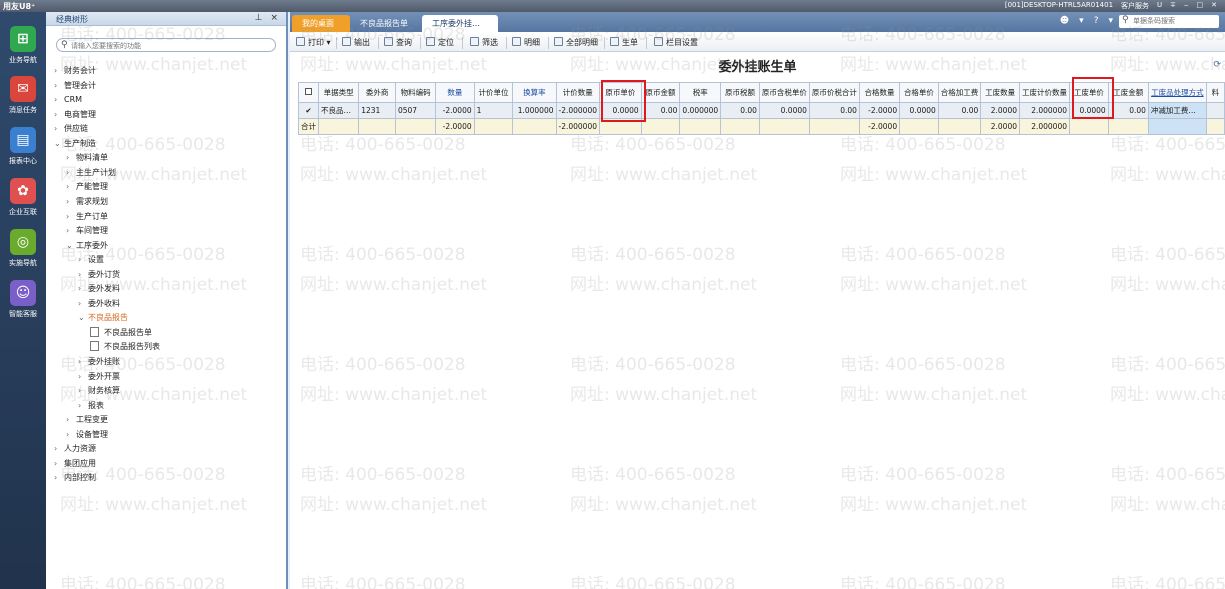 The image size is (1225, 589). What do you see at coordinates (75, 464) in the screenshot?
I see `tree-node: › 集团应用` at bounding box center [75, 464].